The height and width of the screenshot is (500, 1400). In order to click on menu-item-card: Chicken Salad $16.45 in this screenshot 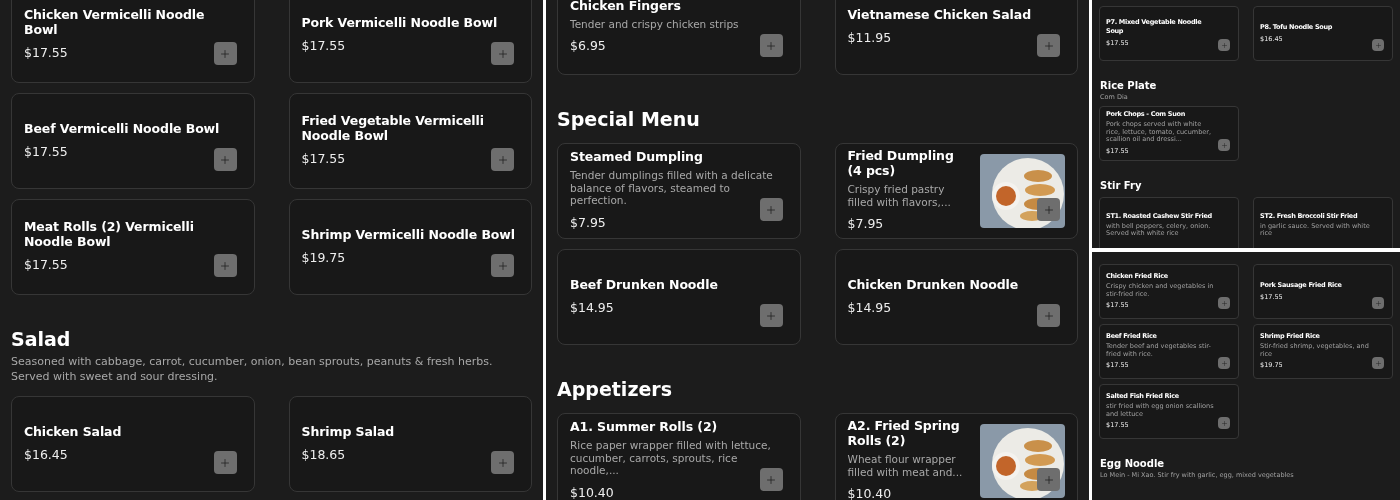, I will do `click(133, 444)`.